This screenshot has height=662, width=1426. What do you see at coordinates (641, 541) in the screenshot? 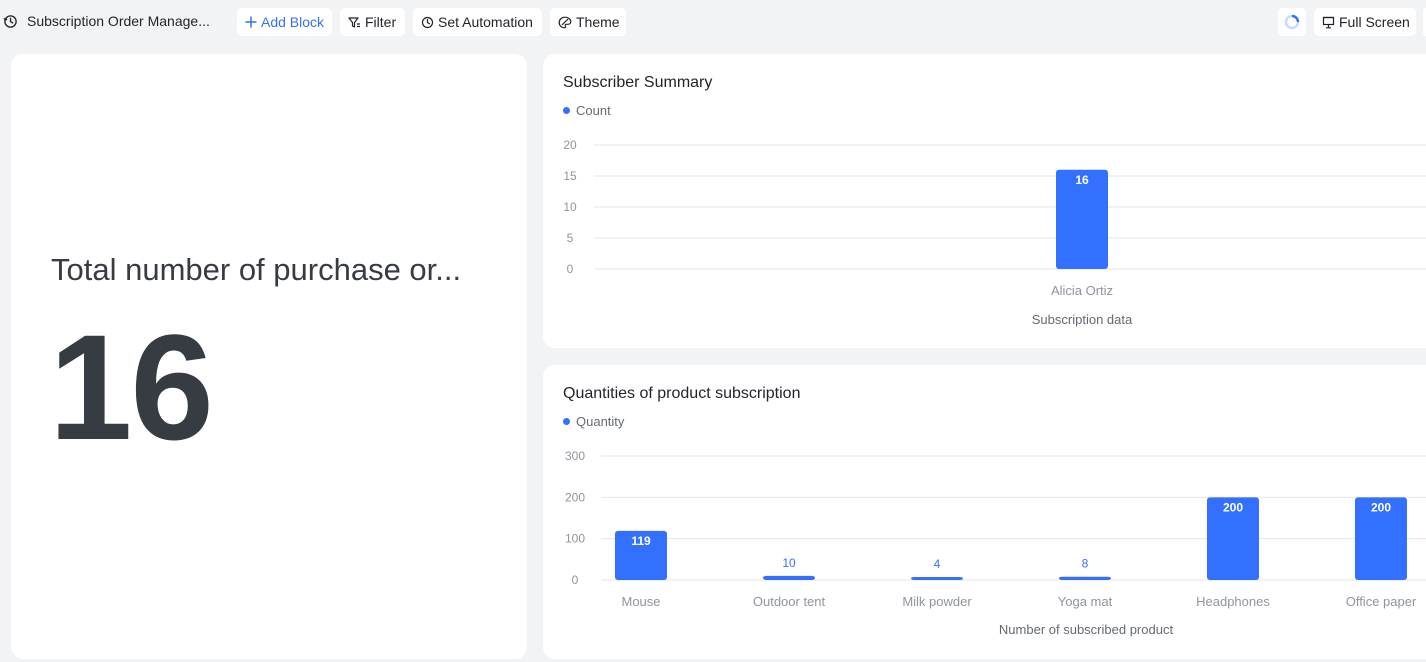
I see `data-label: 119` at bounding box center [641, 541].